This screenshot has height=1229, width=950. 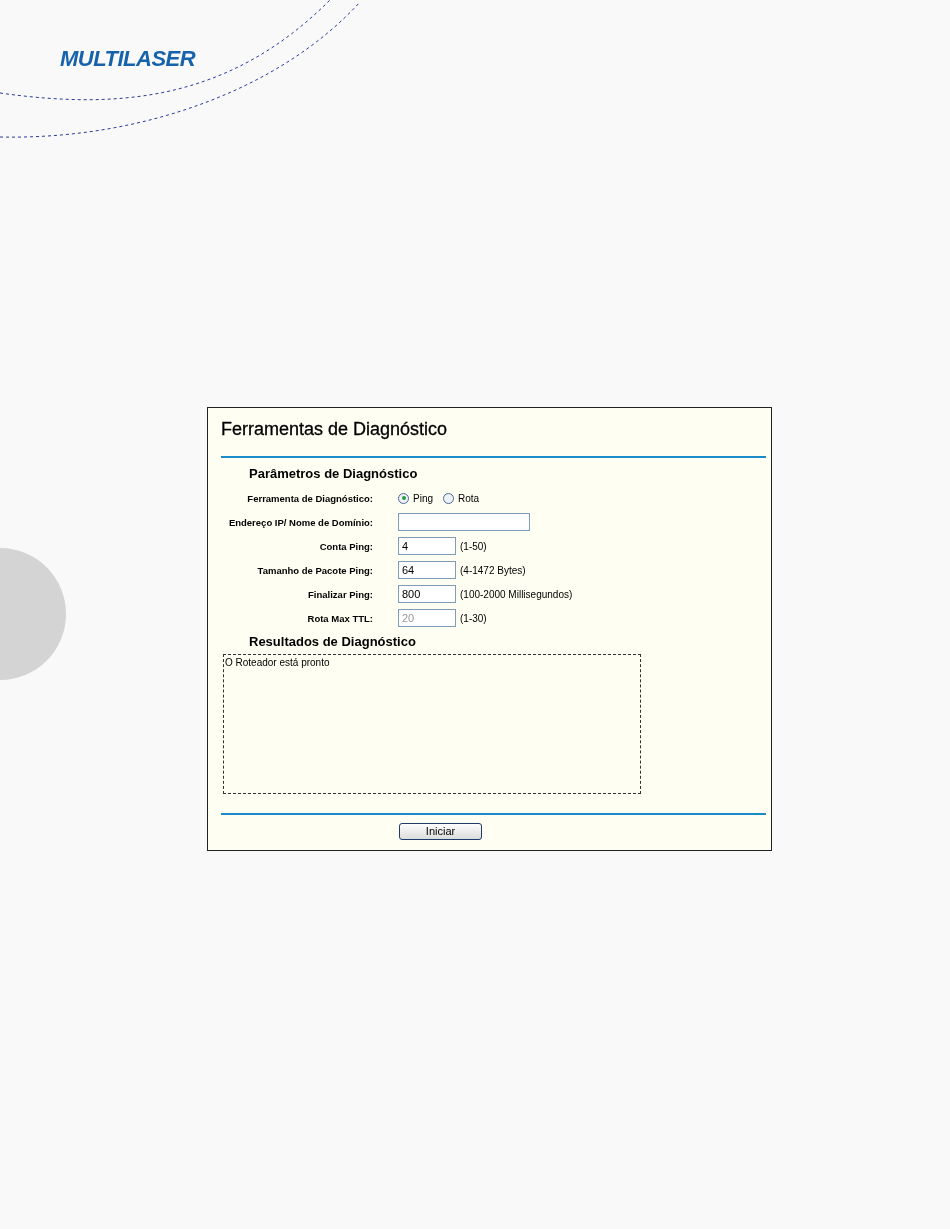 I want to click on field-label: Conta Ping:, so click(x=345, y=546).